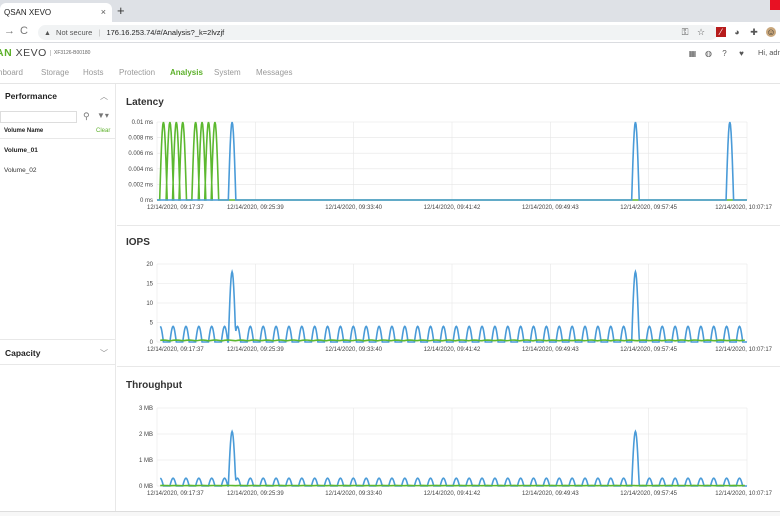 This screenshot has width=780, height=516. Describe the element at coordinates (28, 12) in the screenshot. I see `tab-title: QSAN XEVO` at that location.